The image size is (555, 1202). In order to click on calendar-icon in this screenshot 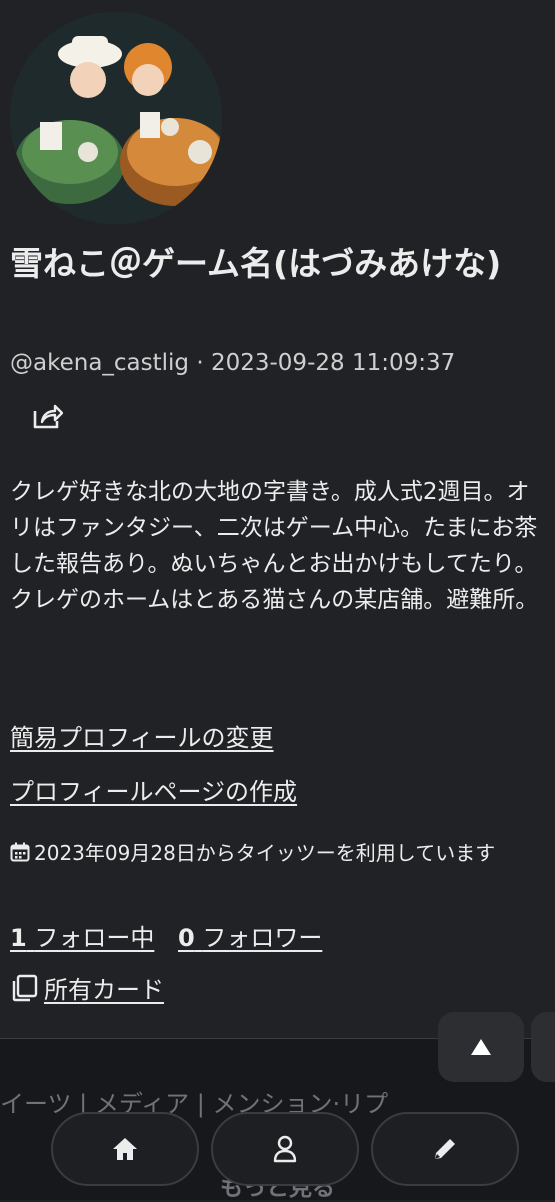, I will do `click(20, 852)`.